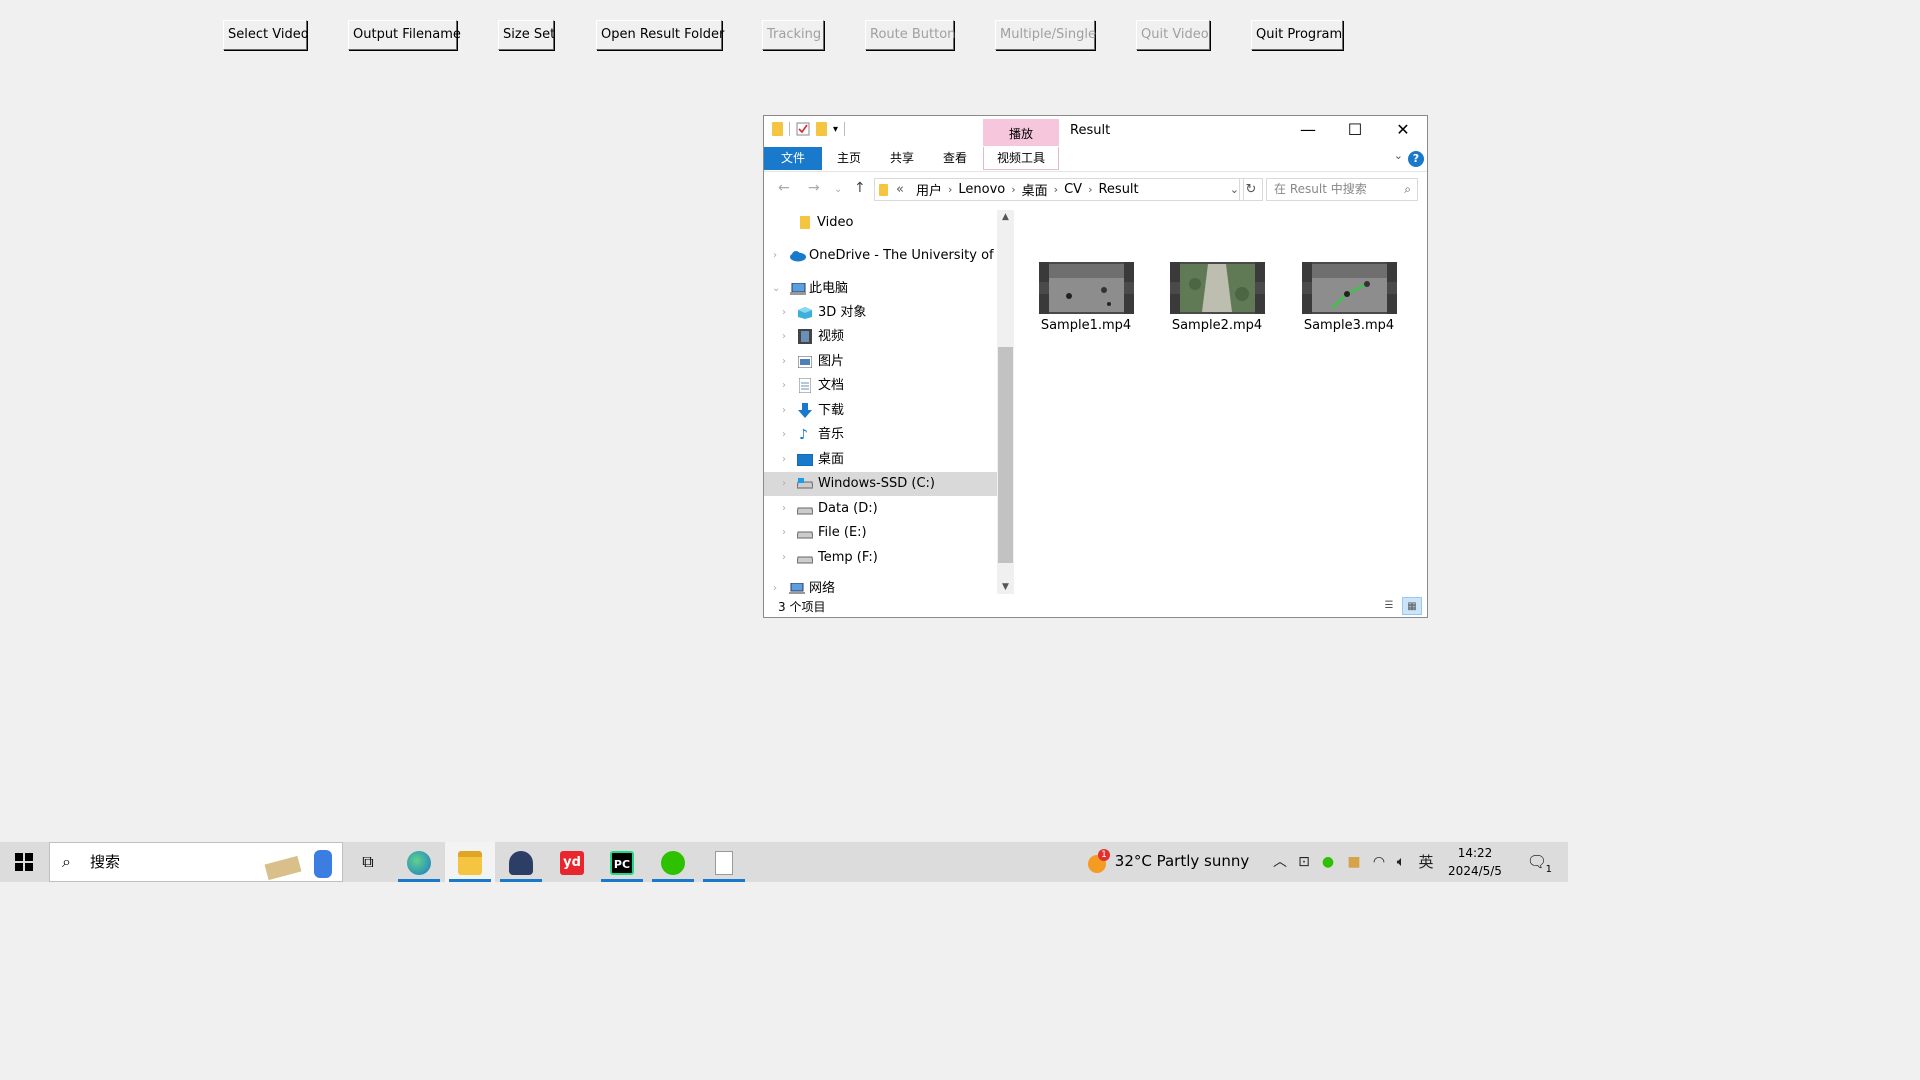  Describe the element at coordinates (880, 509) in the screenshot. I see `nav-item-drive-d: › Data (D:)` at that location.